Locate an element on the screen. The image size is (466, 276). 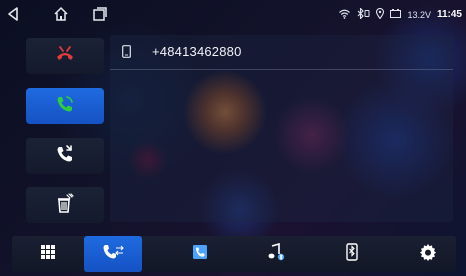
keypad-grid-icon is located at coordinates (48, 254).